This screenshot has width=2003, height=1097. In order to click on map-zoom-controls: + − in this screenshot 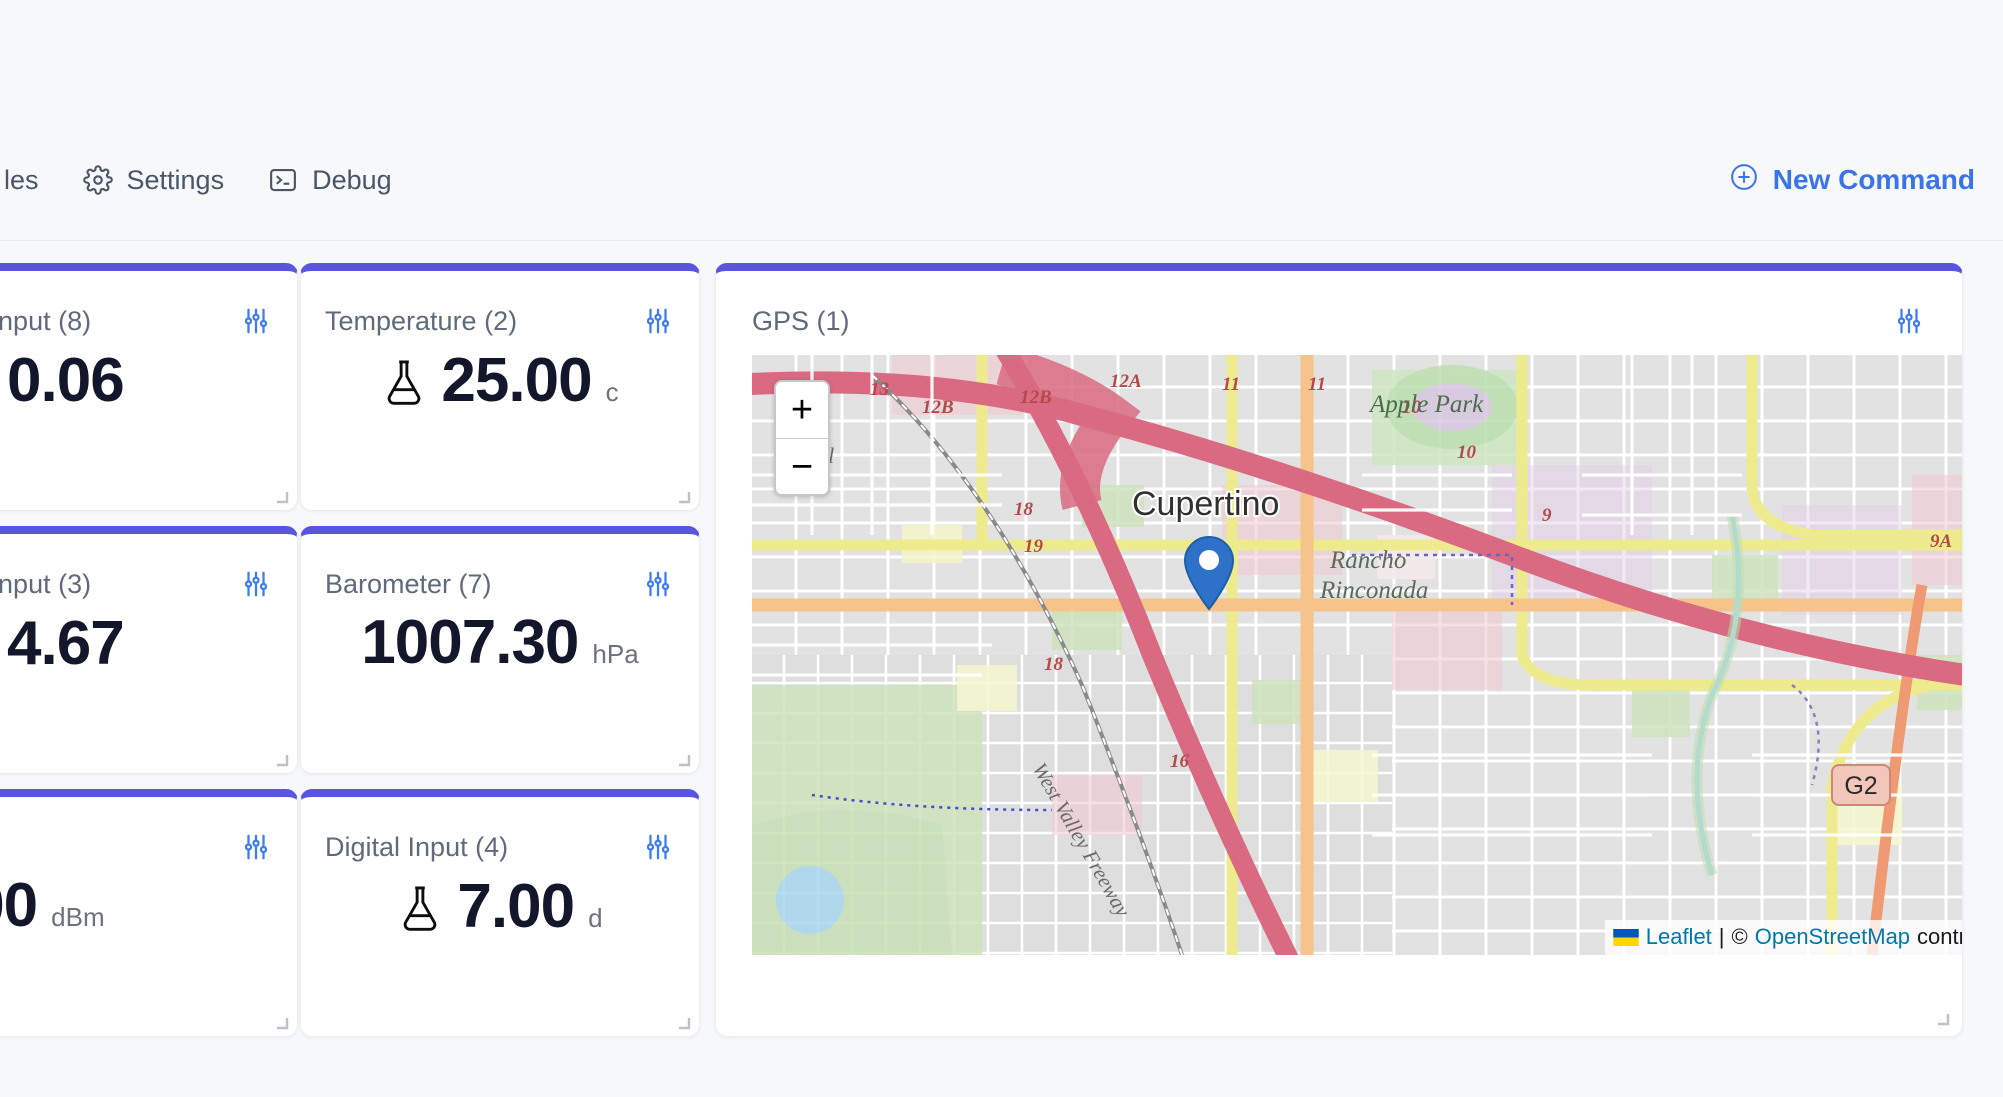, I will do `click(802, 438)`.